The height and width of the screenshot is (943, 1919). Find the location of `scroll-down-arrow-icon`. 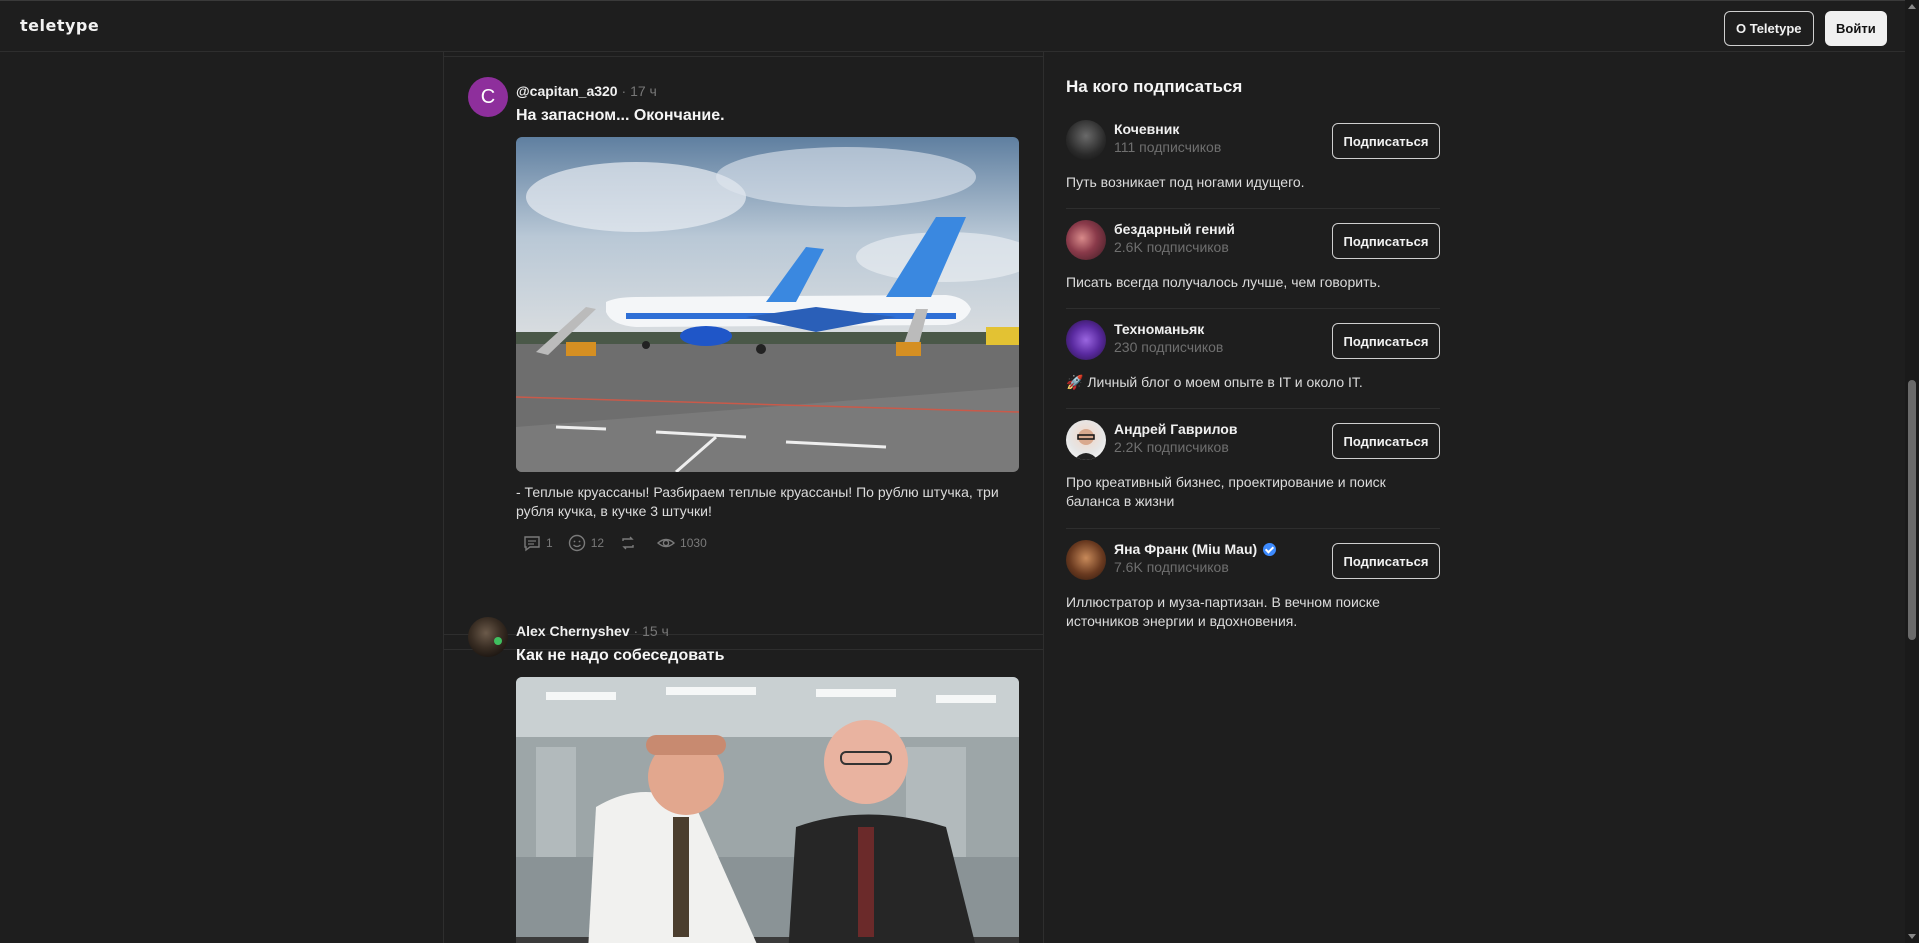

scroll-down-arrow-icon is located at coordinates (1912, 936).